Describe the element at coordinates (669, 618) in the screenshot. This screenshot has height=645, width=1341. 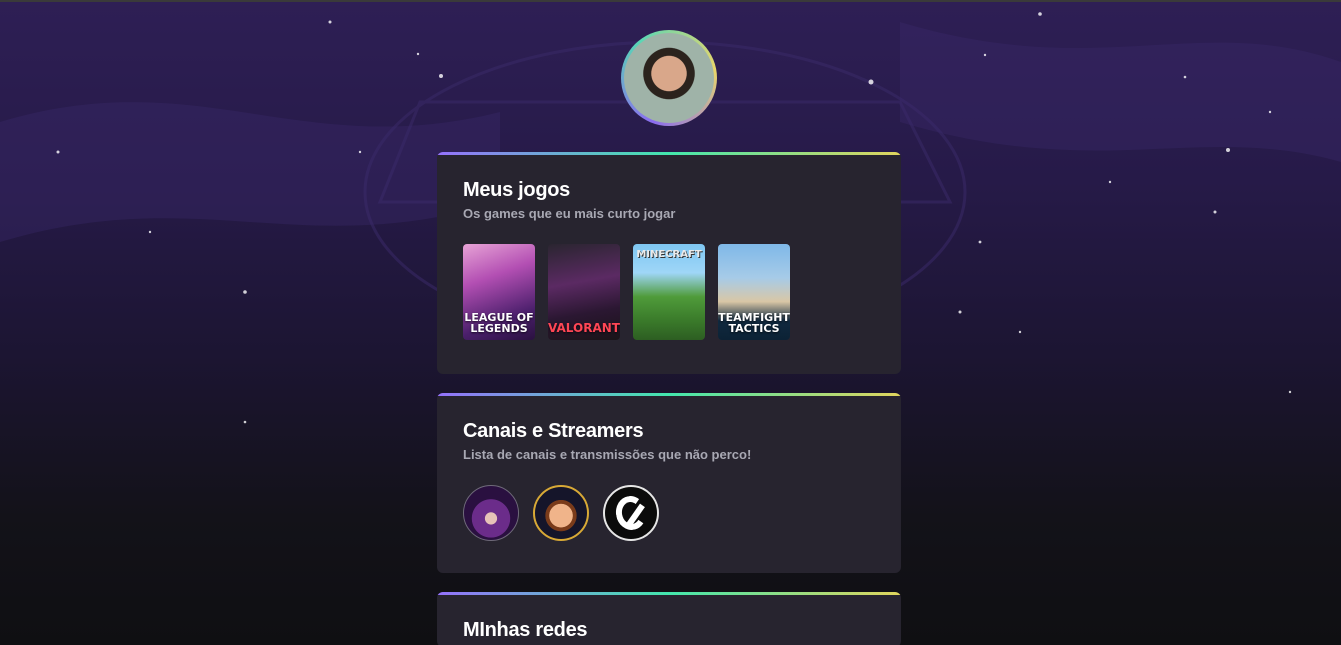
I see `networks-card: MInhas redes` at that location.